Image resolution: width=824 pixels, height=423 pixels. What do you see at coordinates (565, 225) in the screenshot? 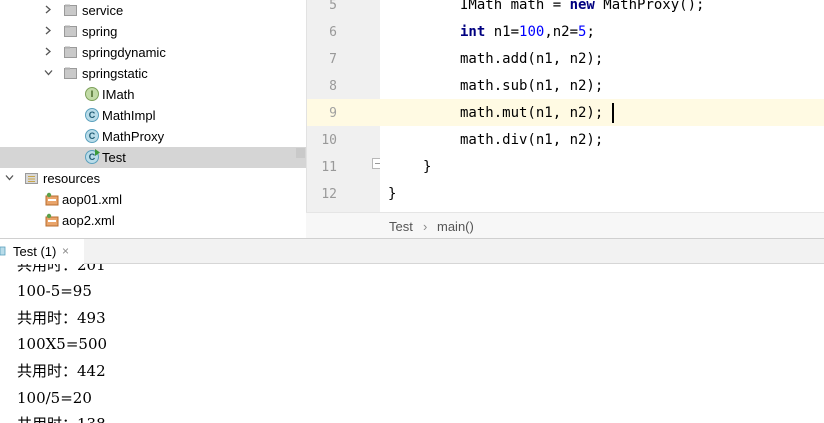
I see `breadcrumb: Test › main()` at bounding box center [565, 225].